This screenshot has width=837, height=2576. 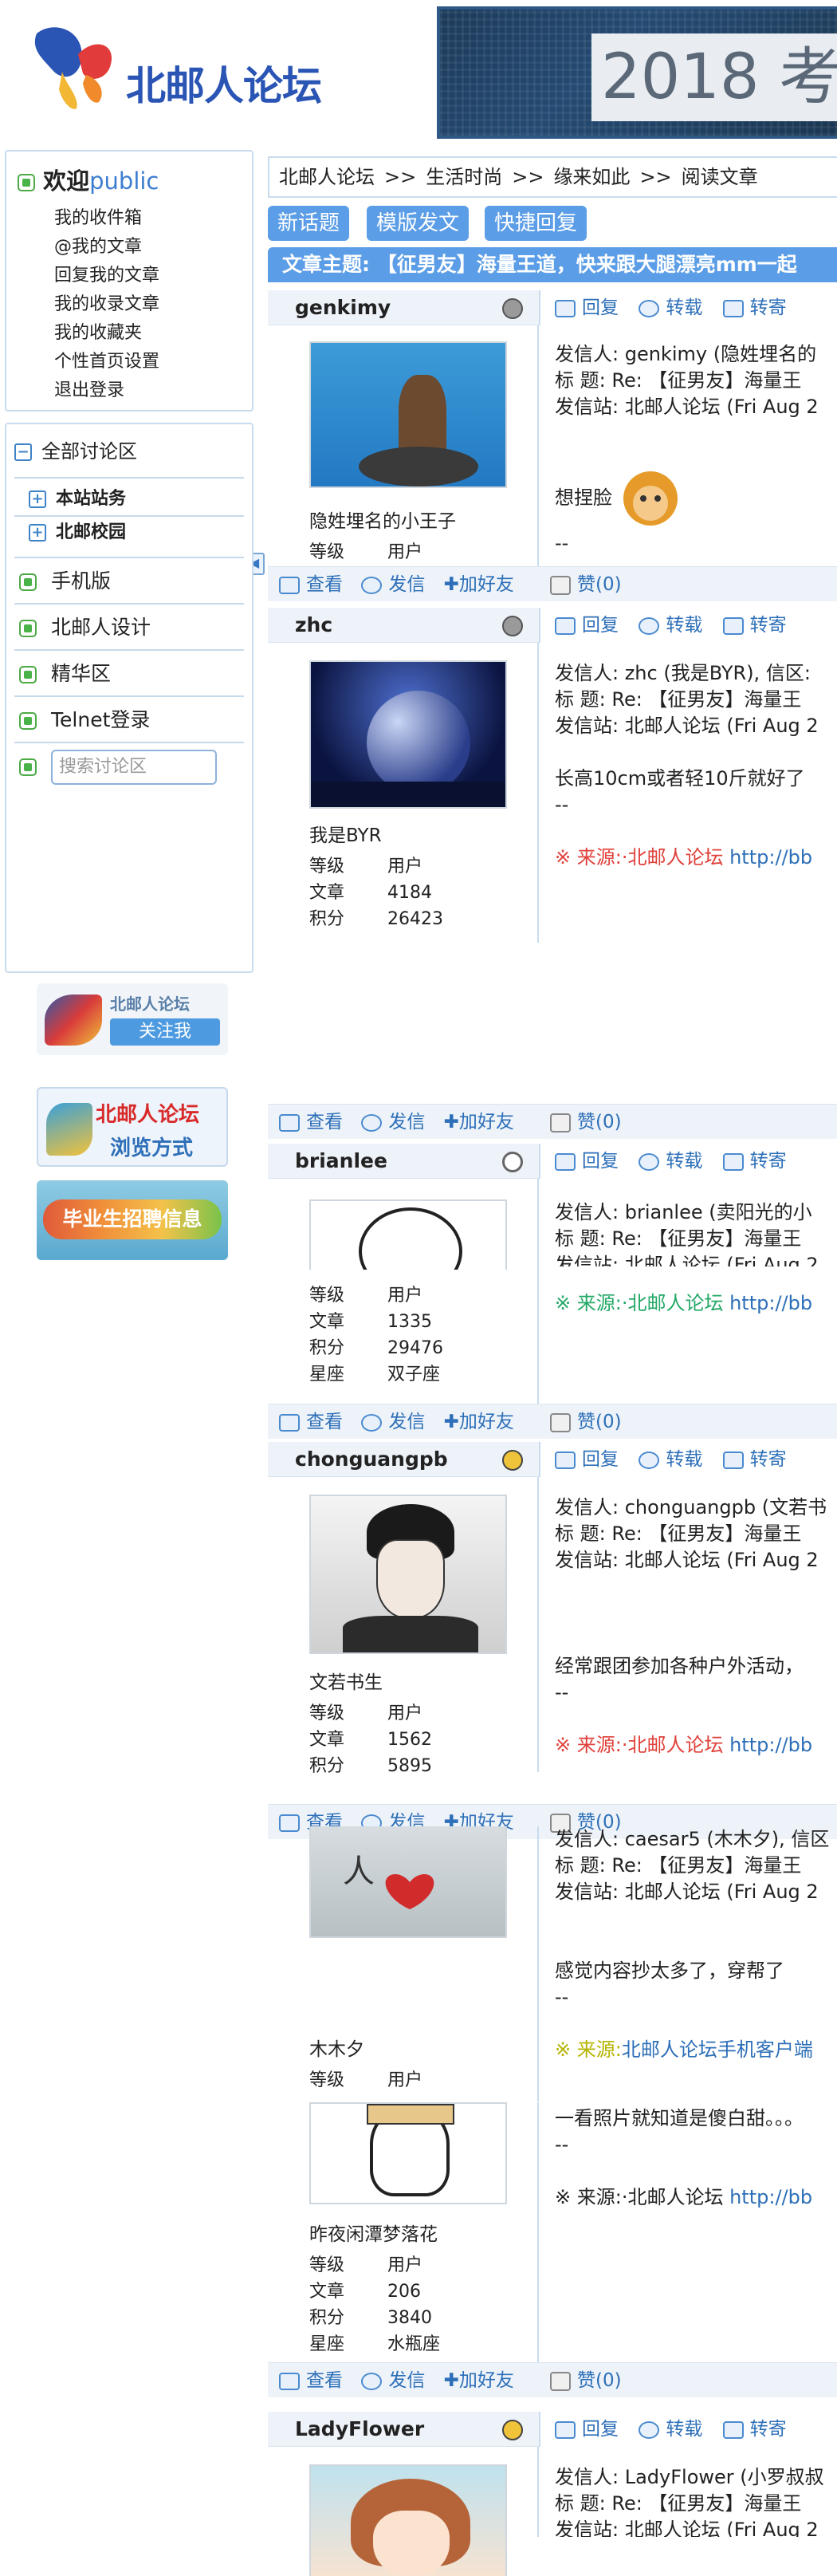 I want to click on job-info-promo: 毕业生招聘信息, so click(x=133, y=1220).